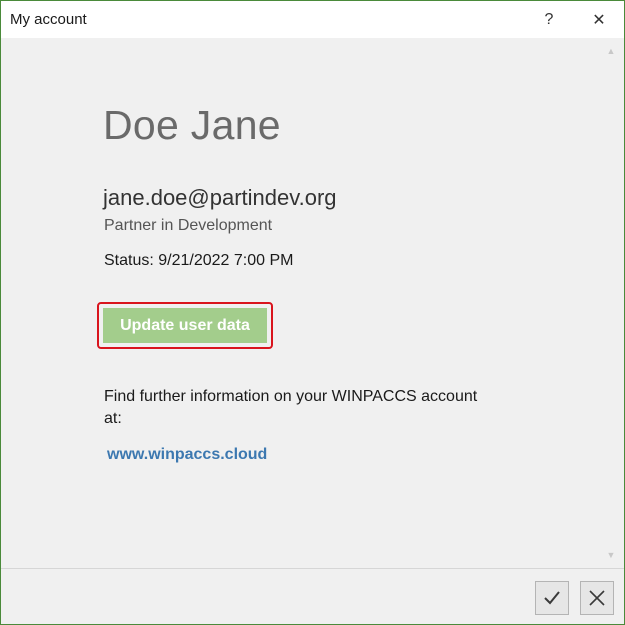 This screenshot has height=625, width=625. Describe the element at coordinates (199, 260) in the screenshot. I see `user-status: Status: 9/21/2022 7:00 PM` at that location.